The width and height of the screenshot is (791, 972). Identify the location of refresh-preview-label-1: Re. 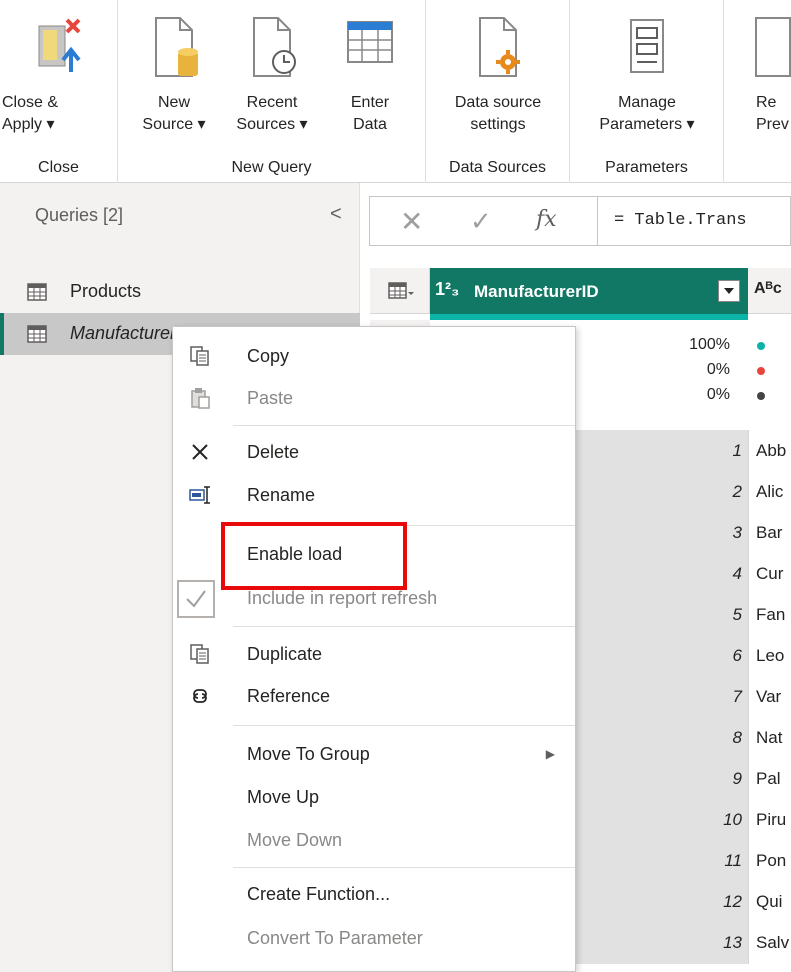
(766, 102).